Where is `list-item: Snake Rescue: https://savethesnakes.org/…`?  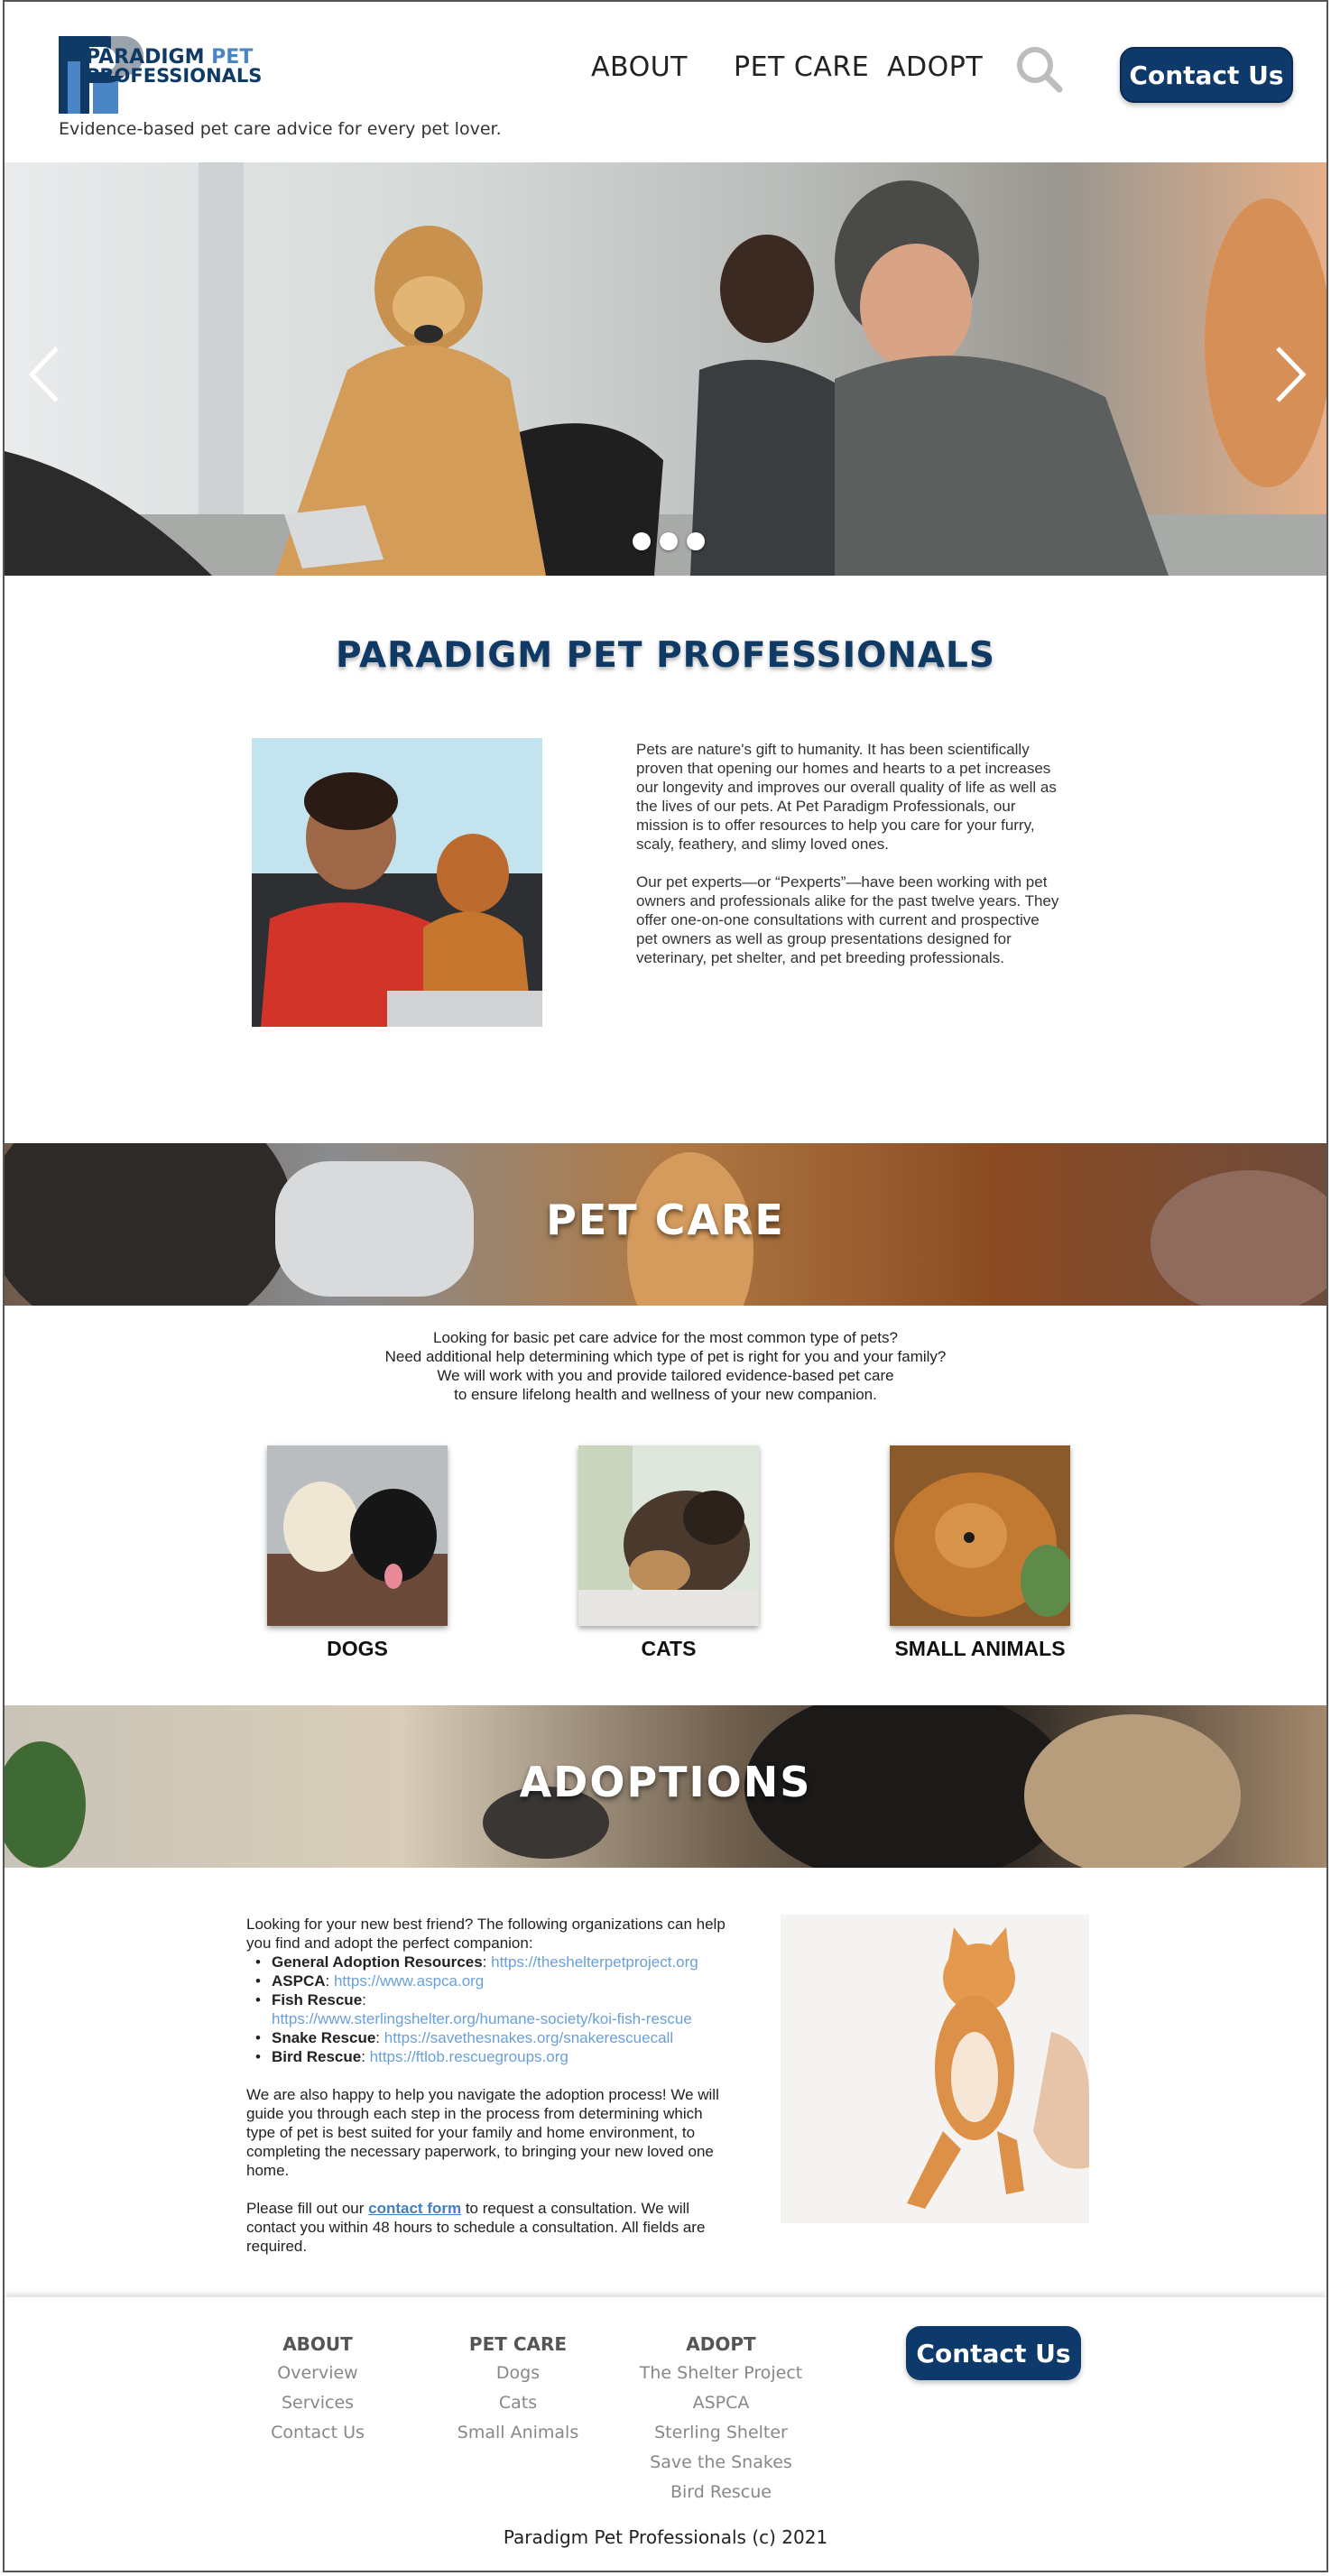 list-item: Snake Rescue: https://savethesnakes.org/… is located at coordinates (490, 2037).